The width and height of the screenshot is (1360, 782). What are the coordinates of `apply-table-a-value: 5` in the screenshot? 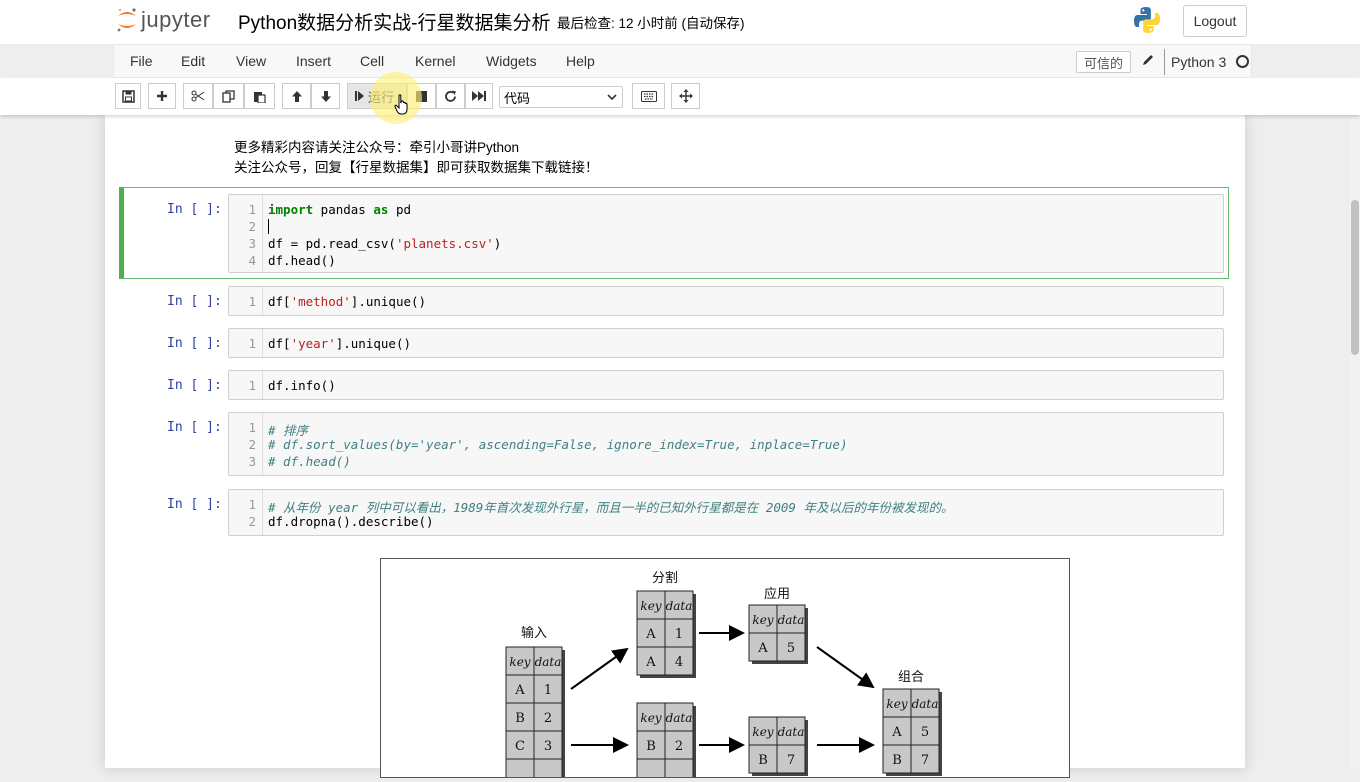 It's located at (791, 648).